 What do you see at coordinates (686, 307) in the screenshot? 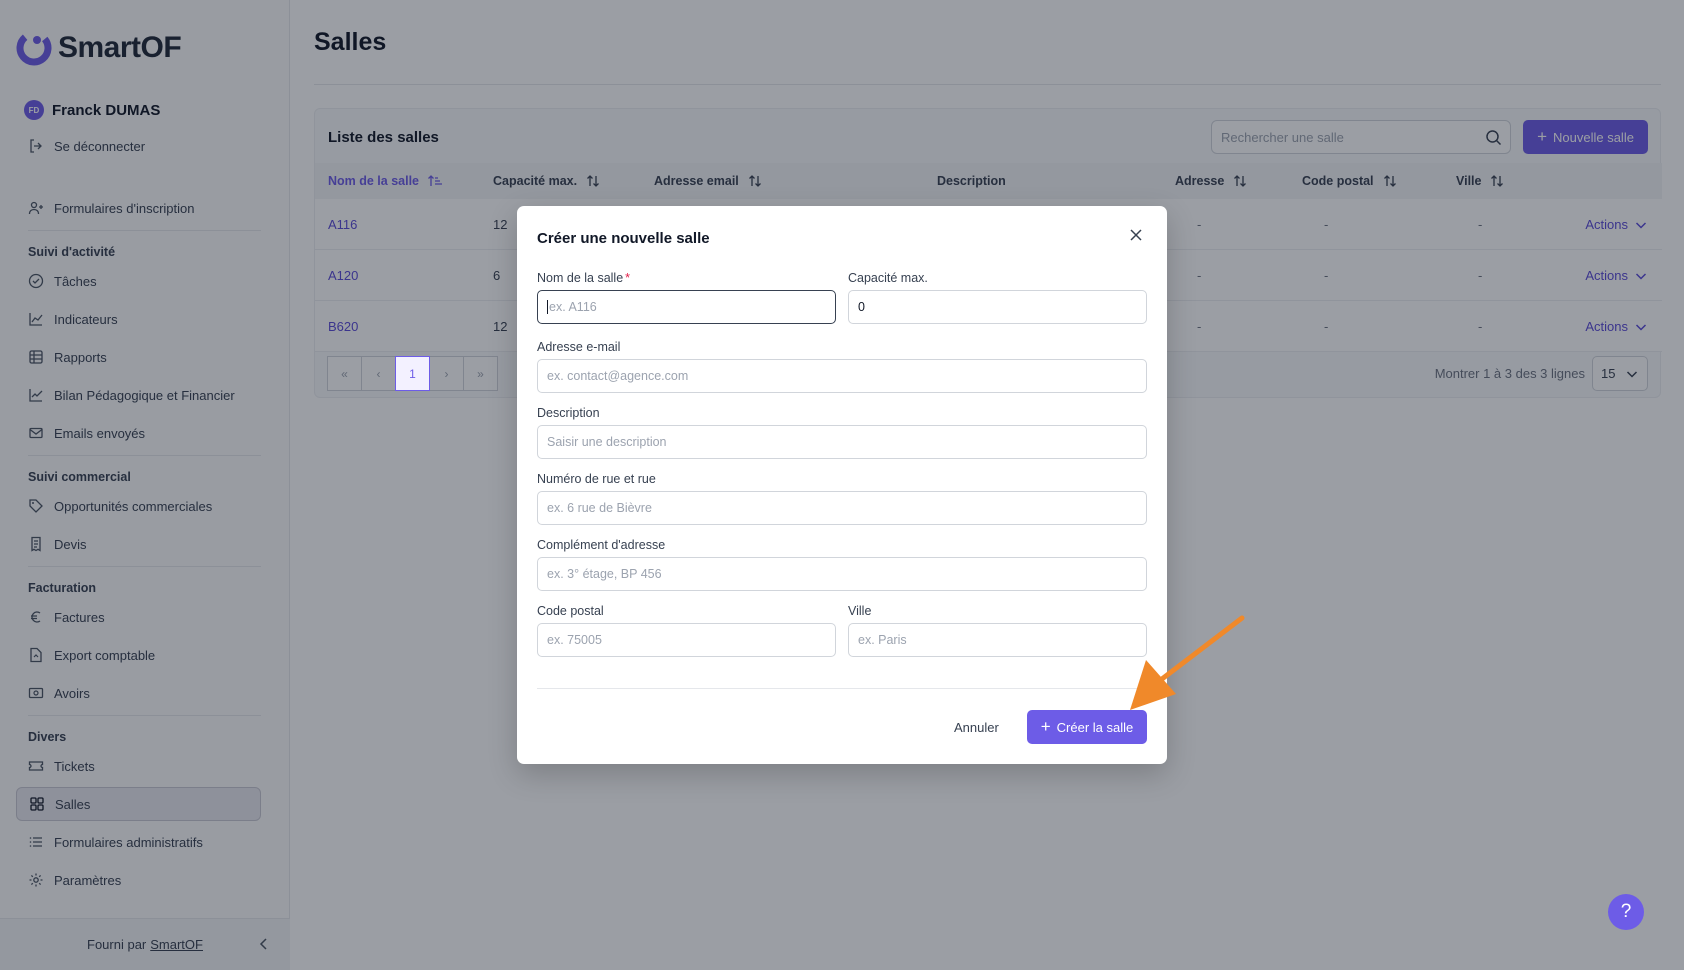
I see `room-name-input: ex. A116` at bounding box center [686, 307].